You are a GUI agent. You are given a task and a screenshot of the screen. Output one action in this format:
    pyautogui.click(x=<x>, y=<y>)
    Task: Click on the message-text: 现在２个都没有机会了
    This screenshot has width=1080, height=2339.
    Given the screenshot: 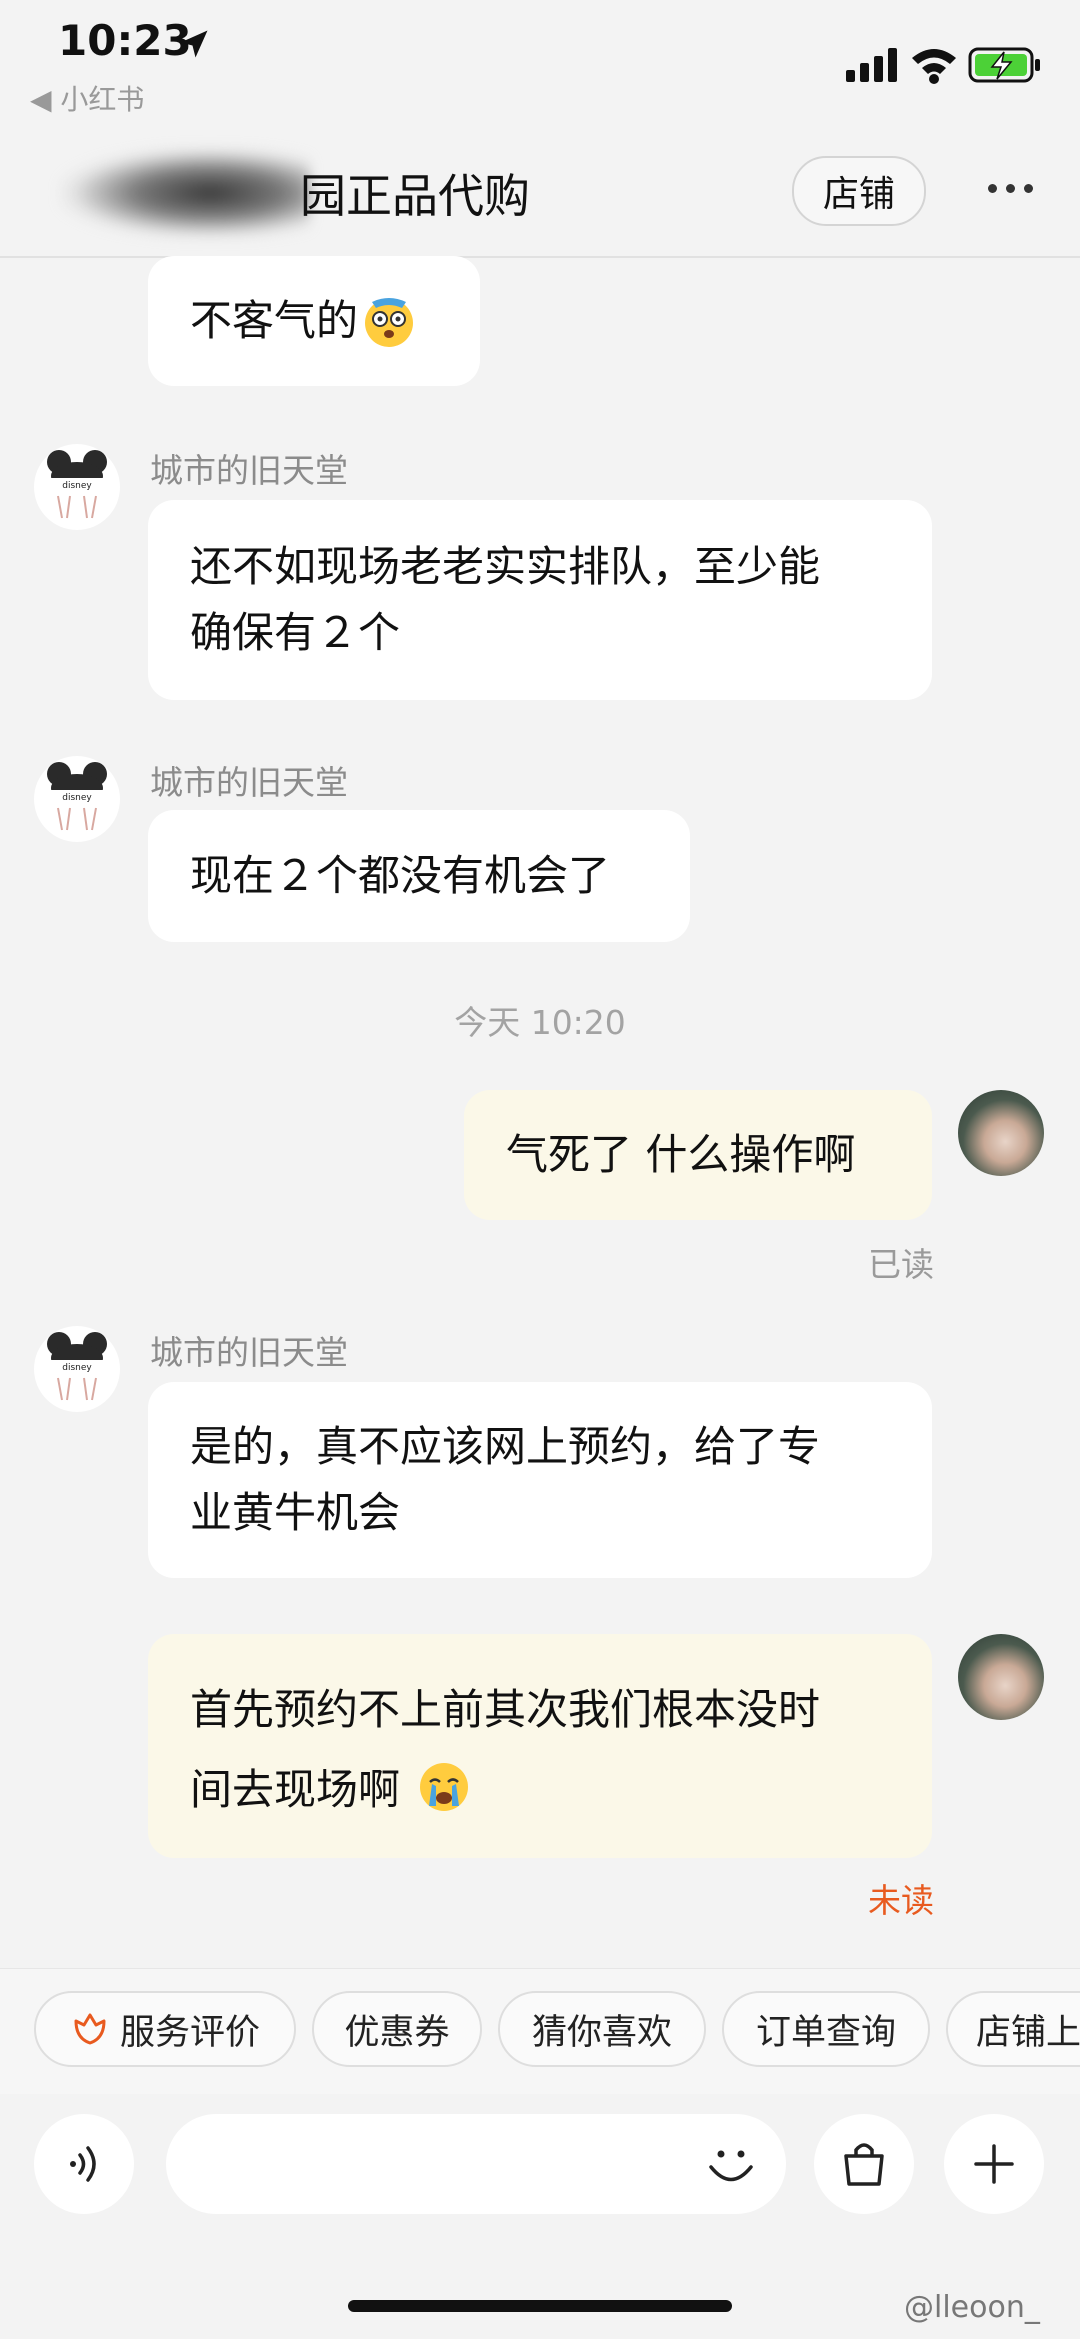 What is the action you would take?
    pyautogui.click(x=400, y=875)
    